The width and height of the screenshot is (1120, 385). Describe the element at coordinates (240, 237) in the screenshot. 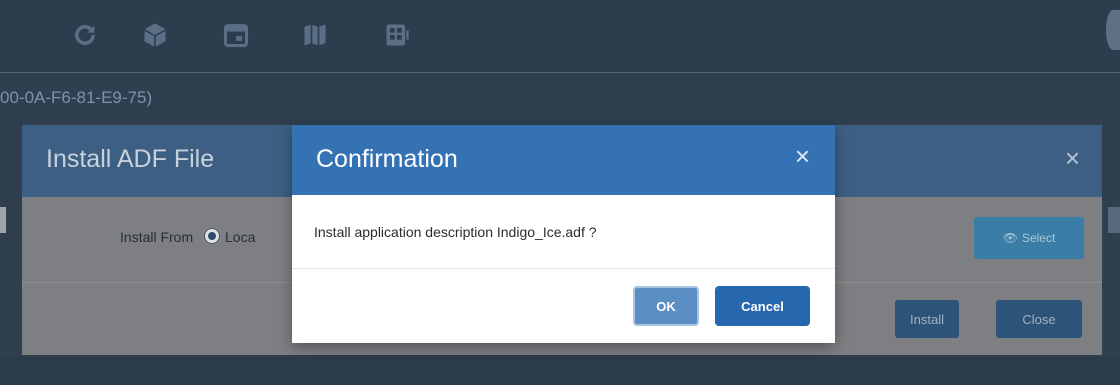

I see `install-from-local-label: Loca` at that location.